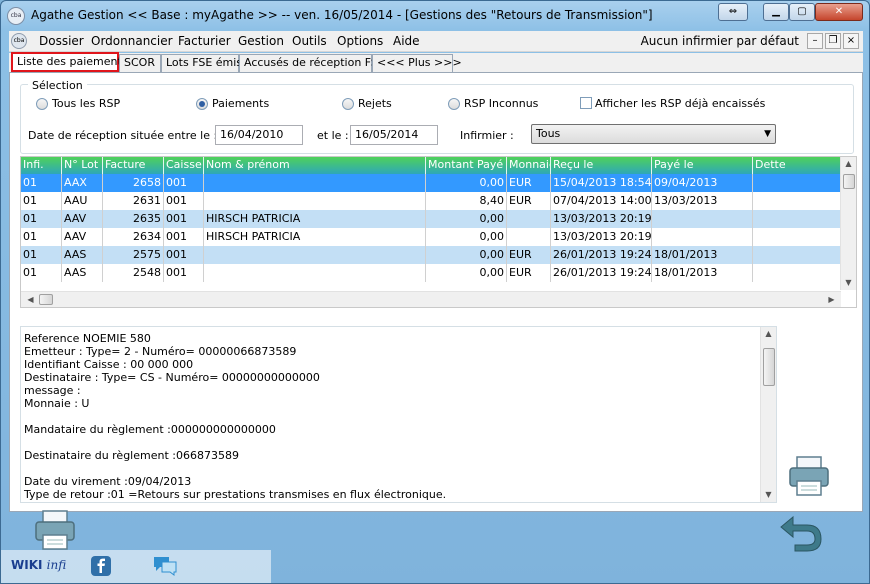 This screenshot has height=584, width=870. What do you see at coordinates (501, 103) in the screenshot?
I see `radio-rsp-inconnus-label: RSP Inconnus` at bounding box center [501, 103].